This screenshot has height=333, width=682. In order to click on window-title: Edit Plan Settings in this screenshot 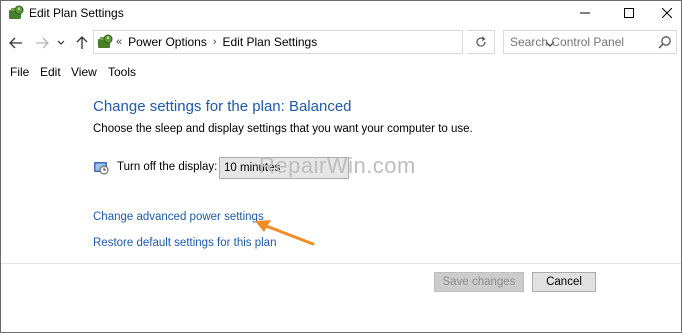, I will do `click(76, 13)`.